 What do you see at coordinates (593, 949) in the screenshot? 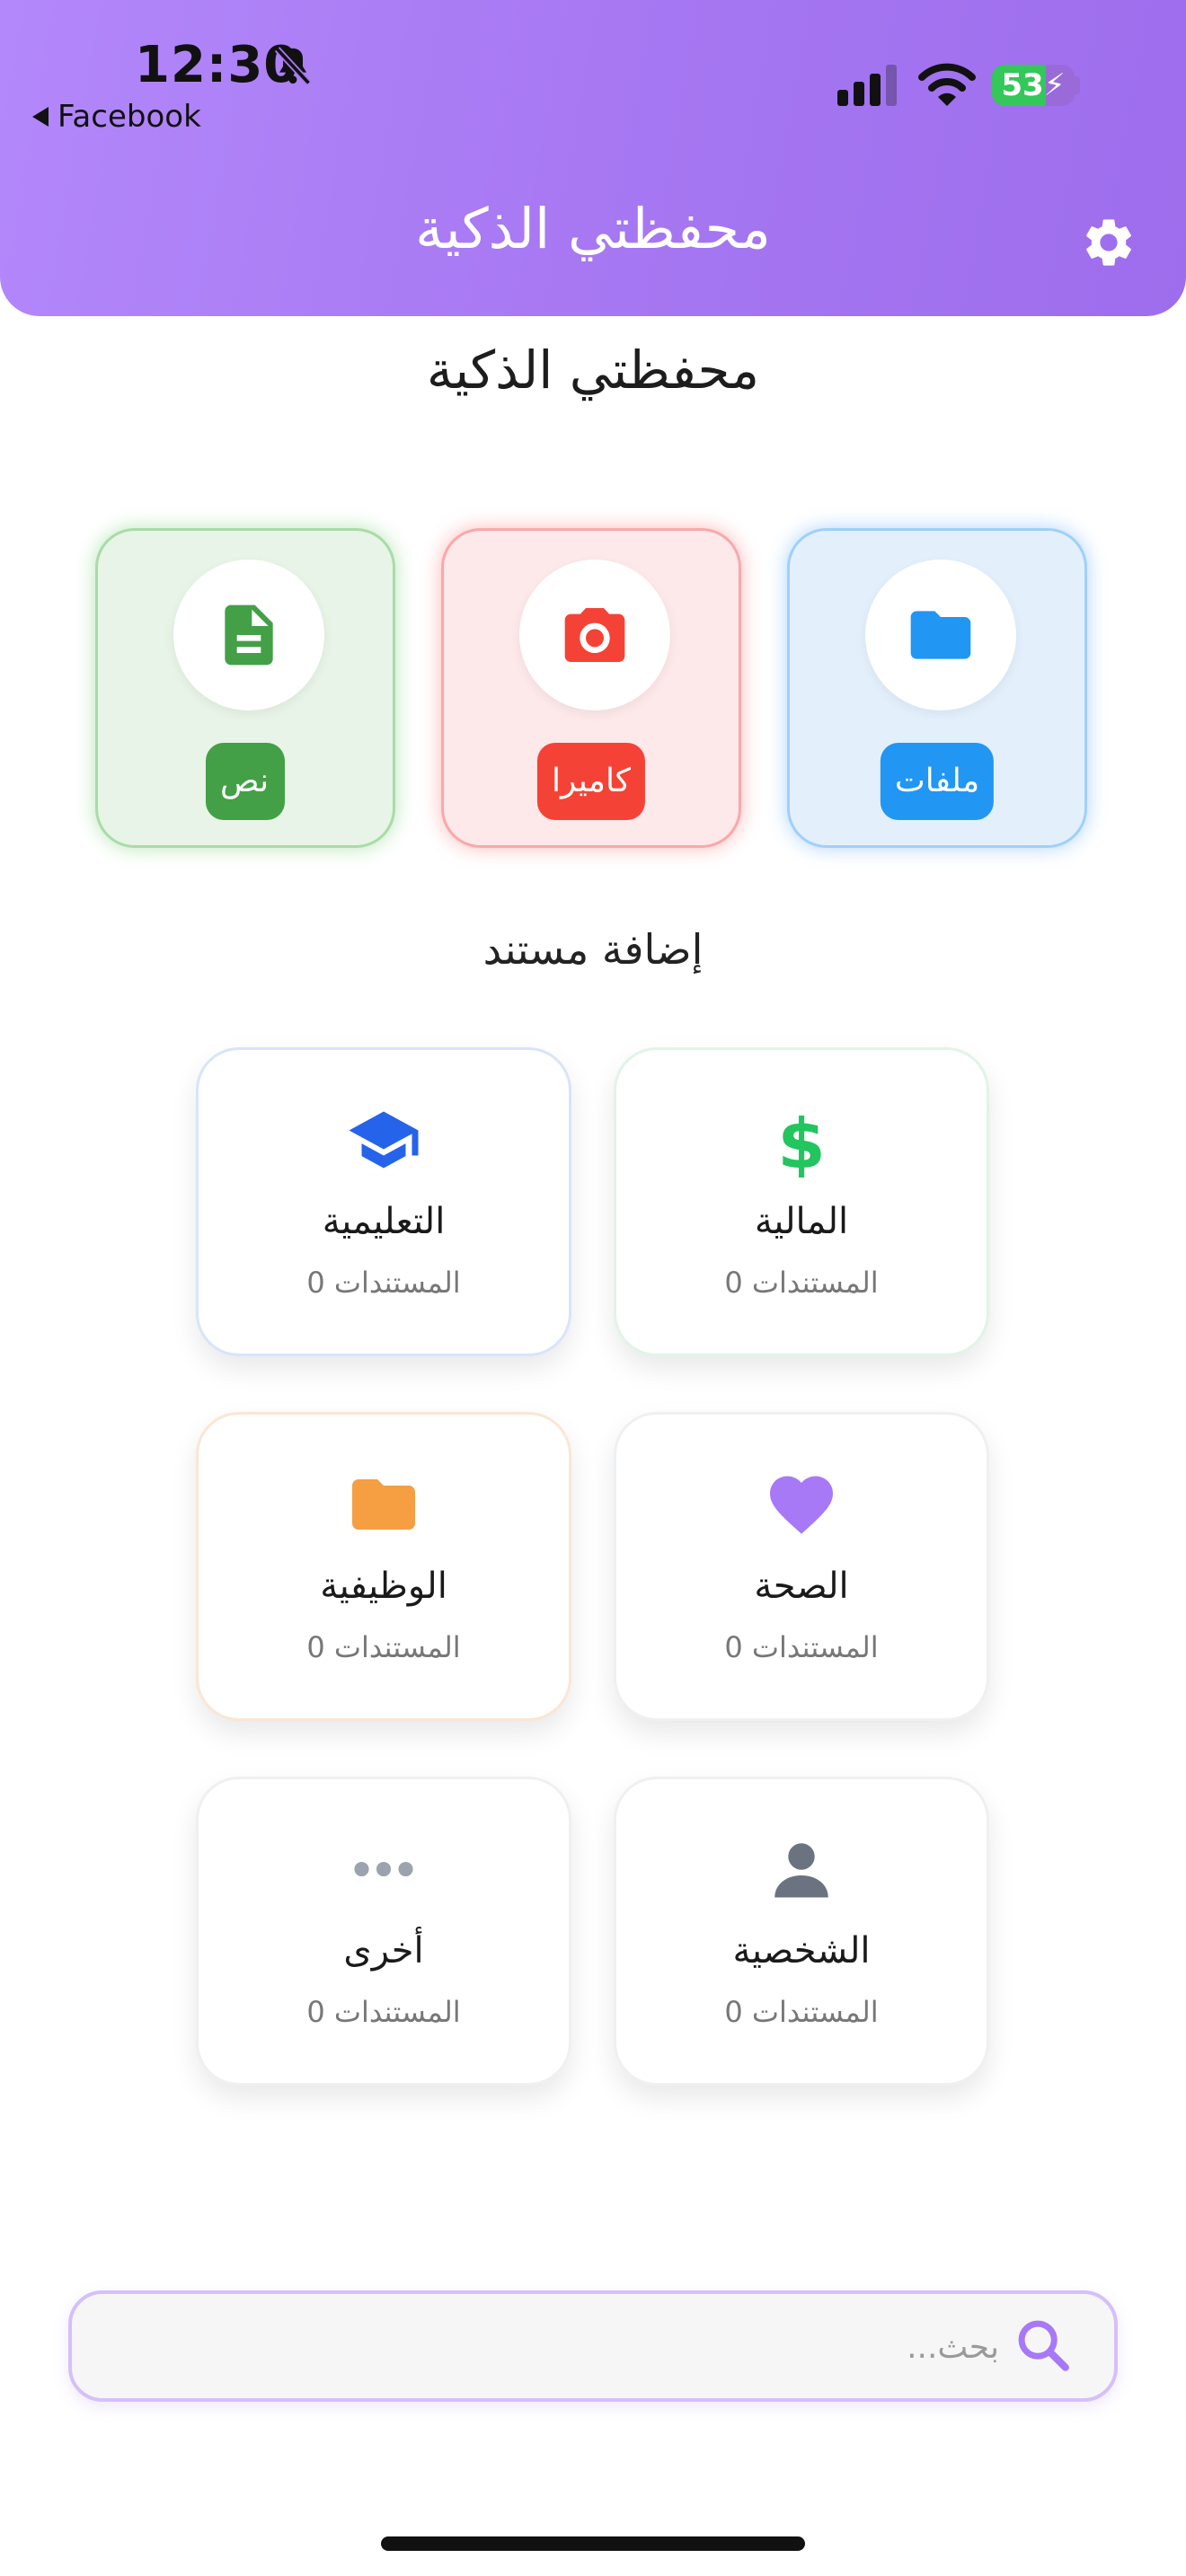
I see `add-document-section-title: إضافة مستند` at bounding box center [593, 949].